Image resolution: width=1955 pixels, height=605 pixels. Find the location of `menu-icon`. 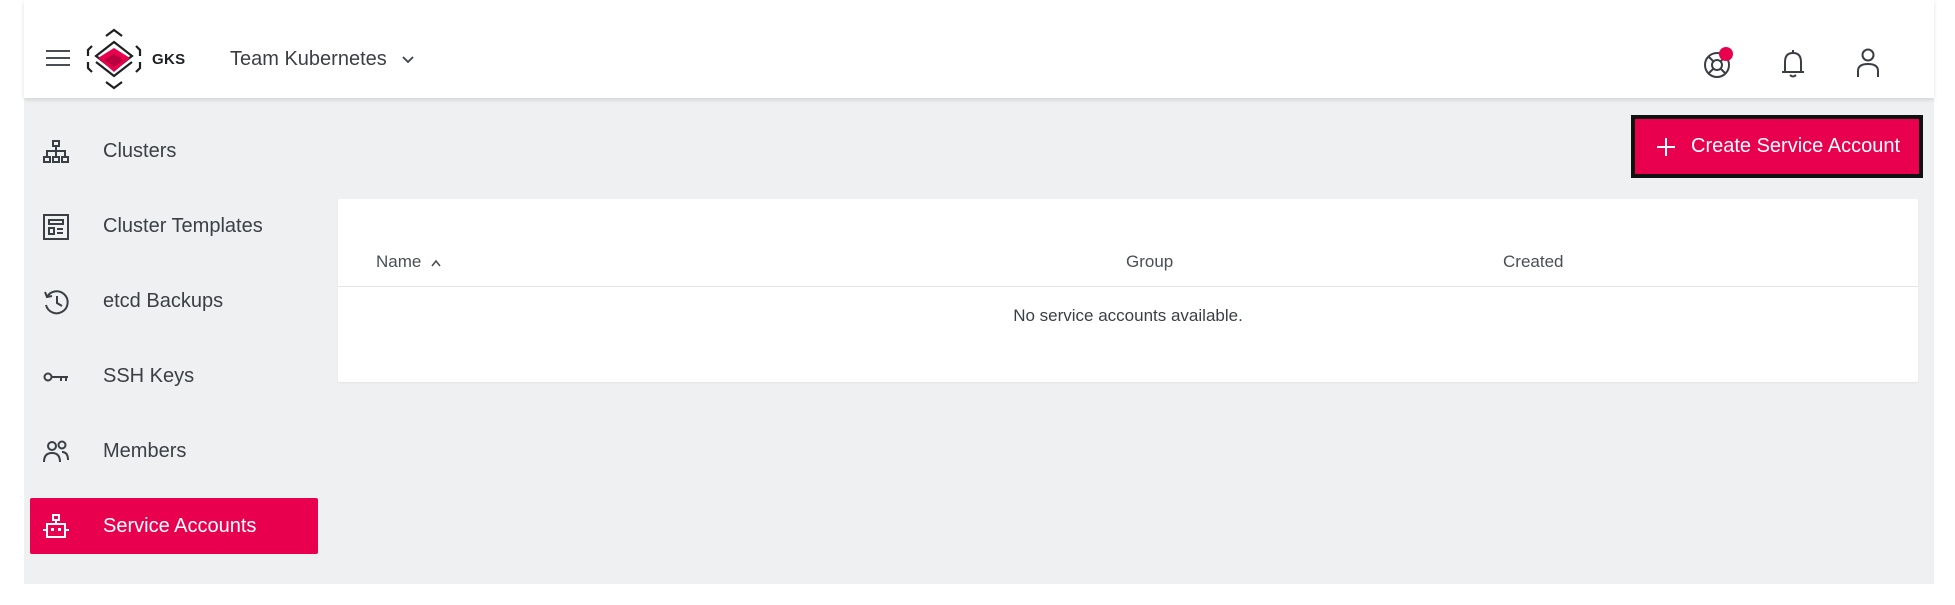

menu-icon is located at coordinates (58, 59).